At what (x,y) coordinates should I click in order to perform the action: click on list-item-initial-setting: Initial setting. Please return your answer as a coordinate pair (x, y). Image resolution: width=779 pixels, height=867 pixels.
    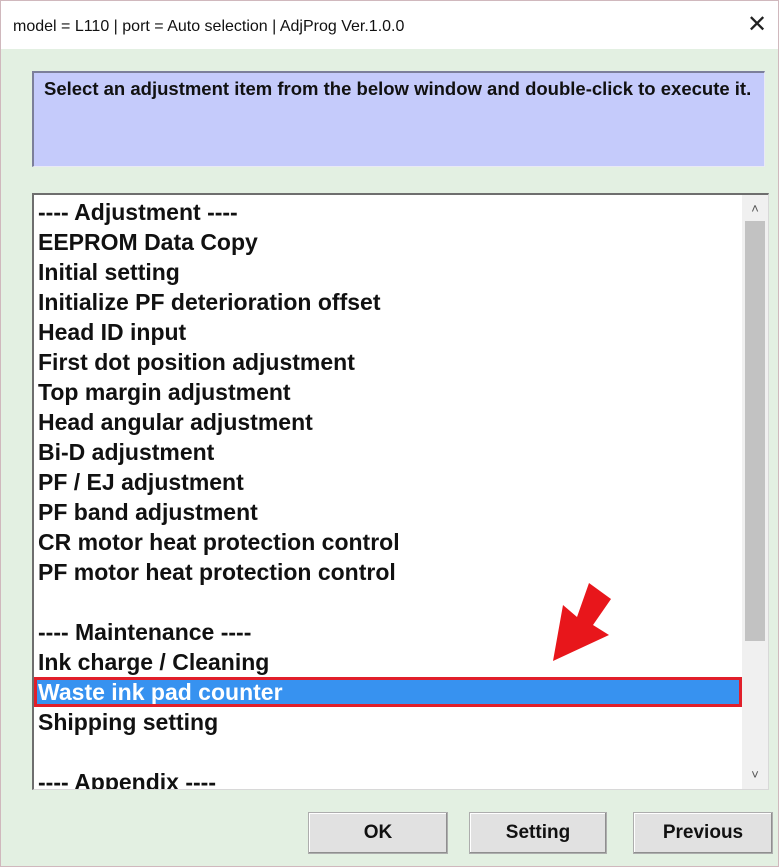
    Looking at the image, I should click on (388, 272).